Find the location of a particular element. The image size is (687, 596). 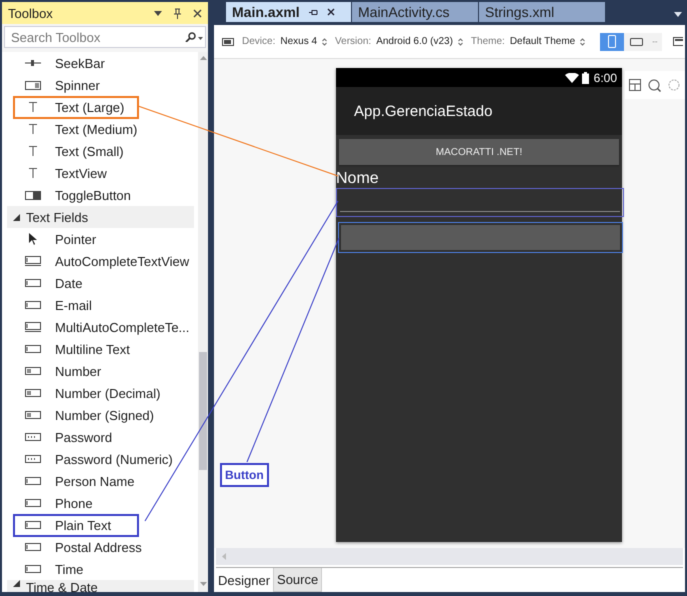

wifi-icon is located at coordinates (571, 77).